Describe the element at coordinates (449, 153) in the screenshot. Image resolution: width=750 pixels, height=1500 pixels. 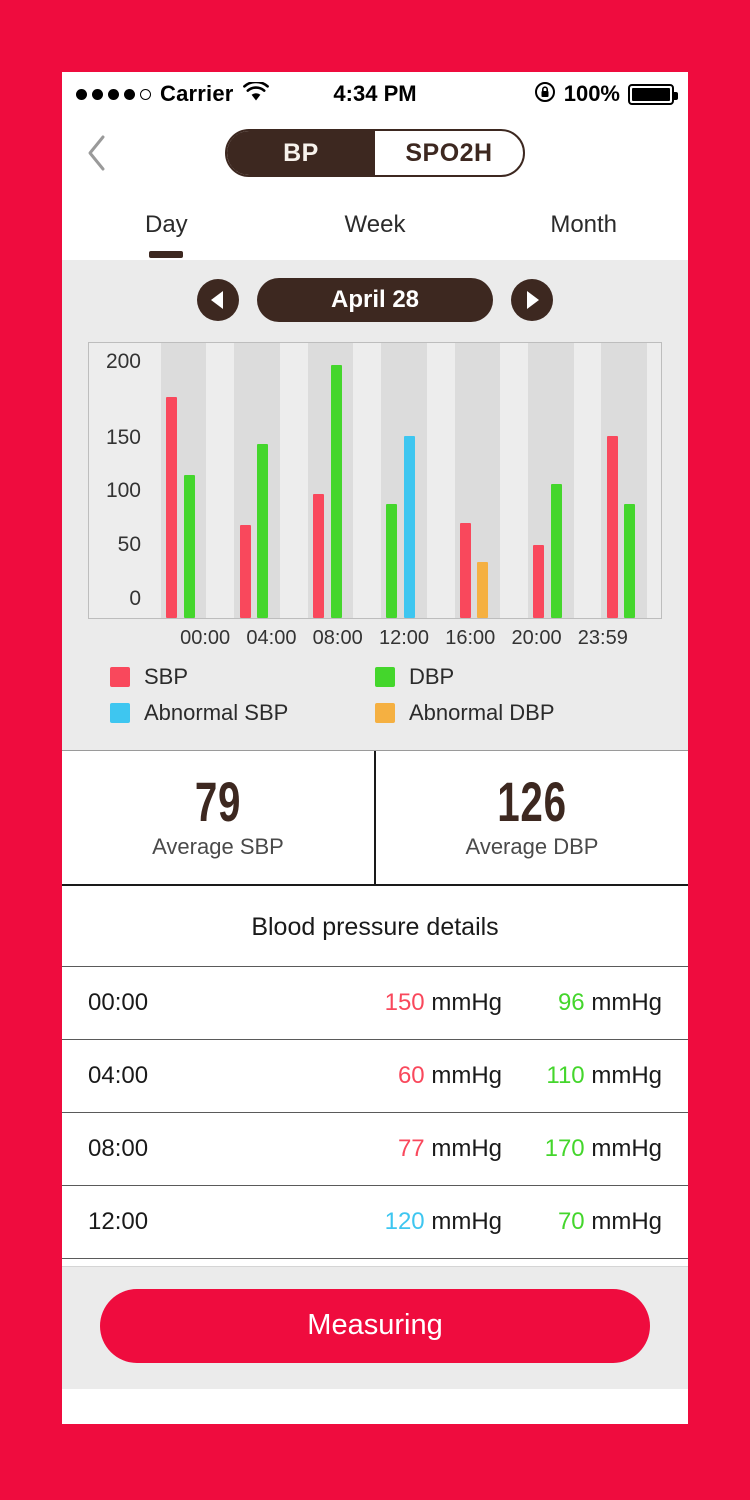
I see `segment-spo2h: SPO2H` at that location.